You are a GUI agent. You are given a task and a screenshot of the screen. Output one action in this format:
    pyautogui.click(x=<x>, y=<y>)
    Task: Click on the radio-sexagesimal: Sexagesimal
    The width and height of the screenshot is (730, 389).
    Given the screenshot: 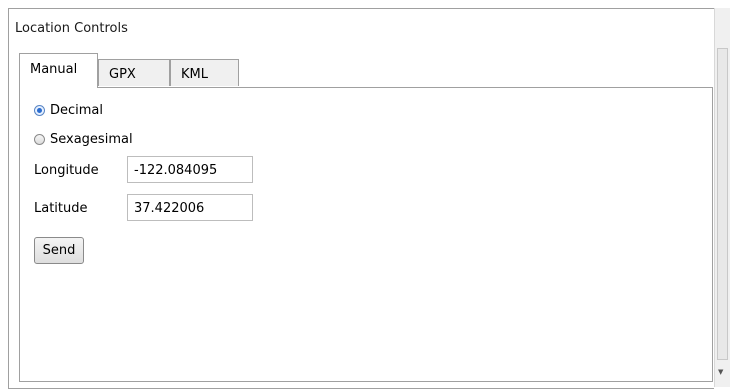 What is the action you would take?
    pyautogui.click(x=83, y=139)
    